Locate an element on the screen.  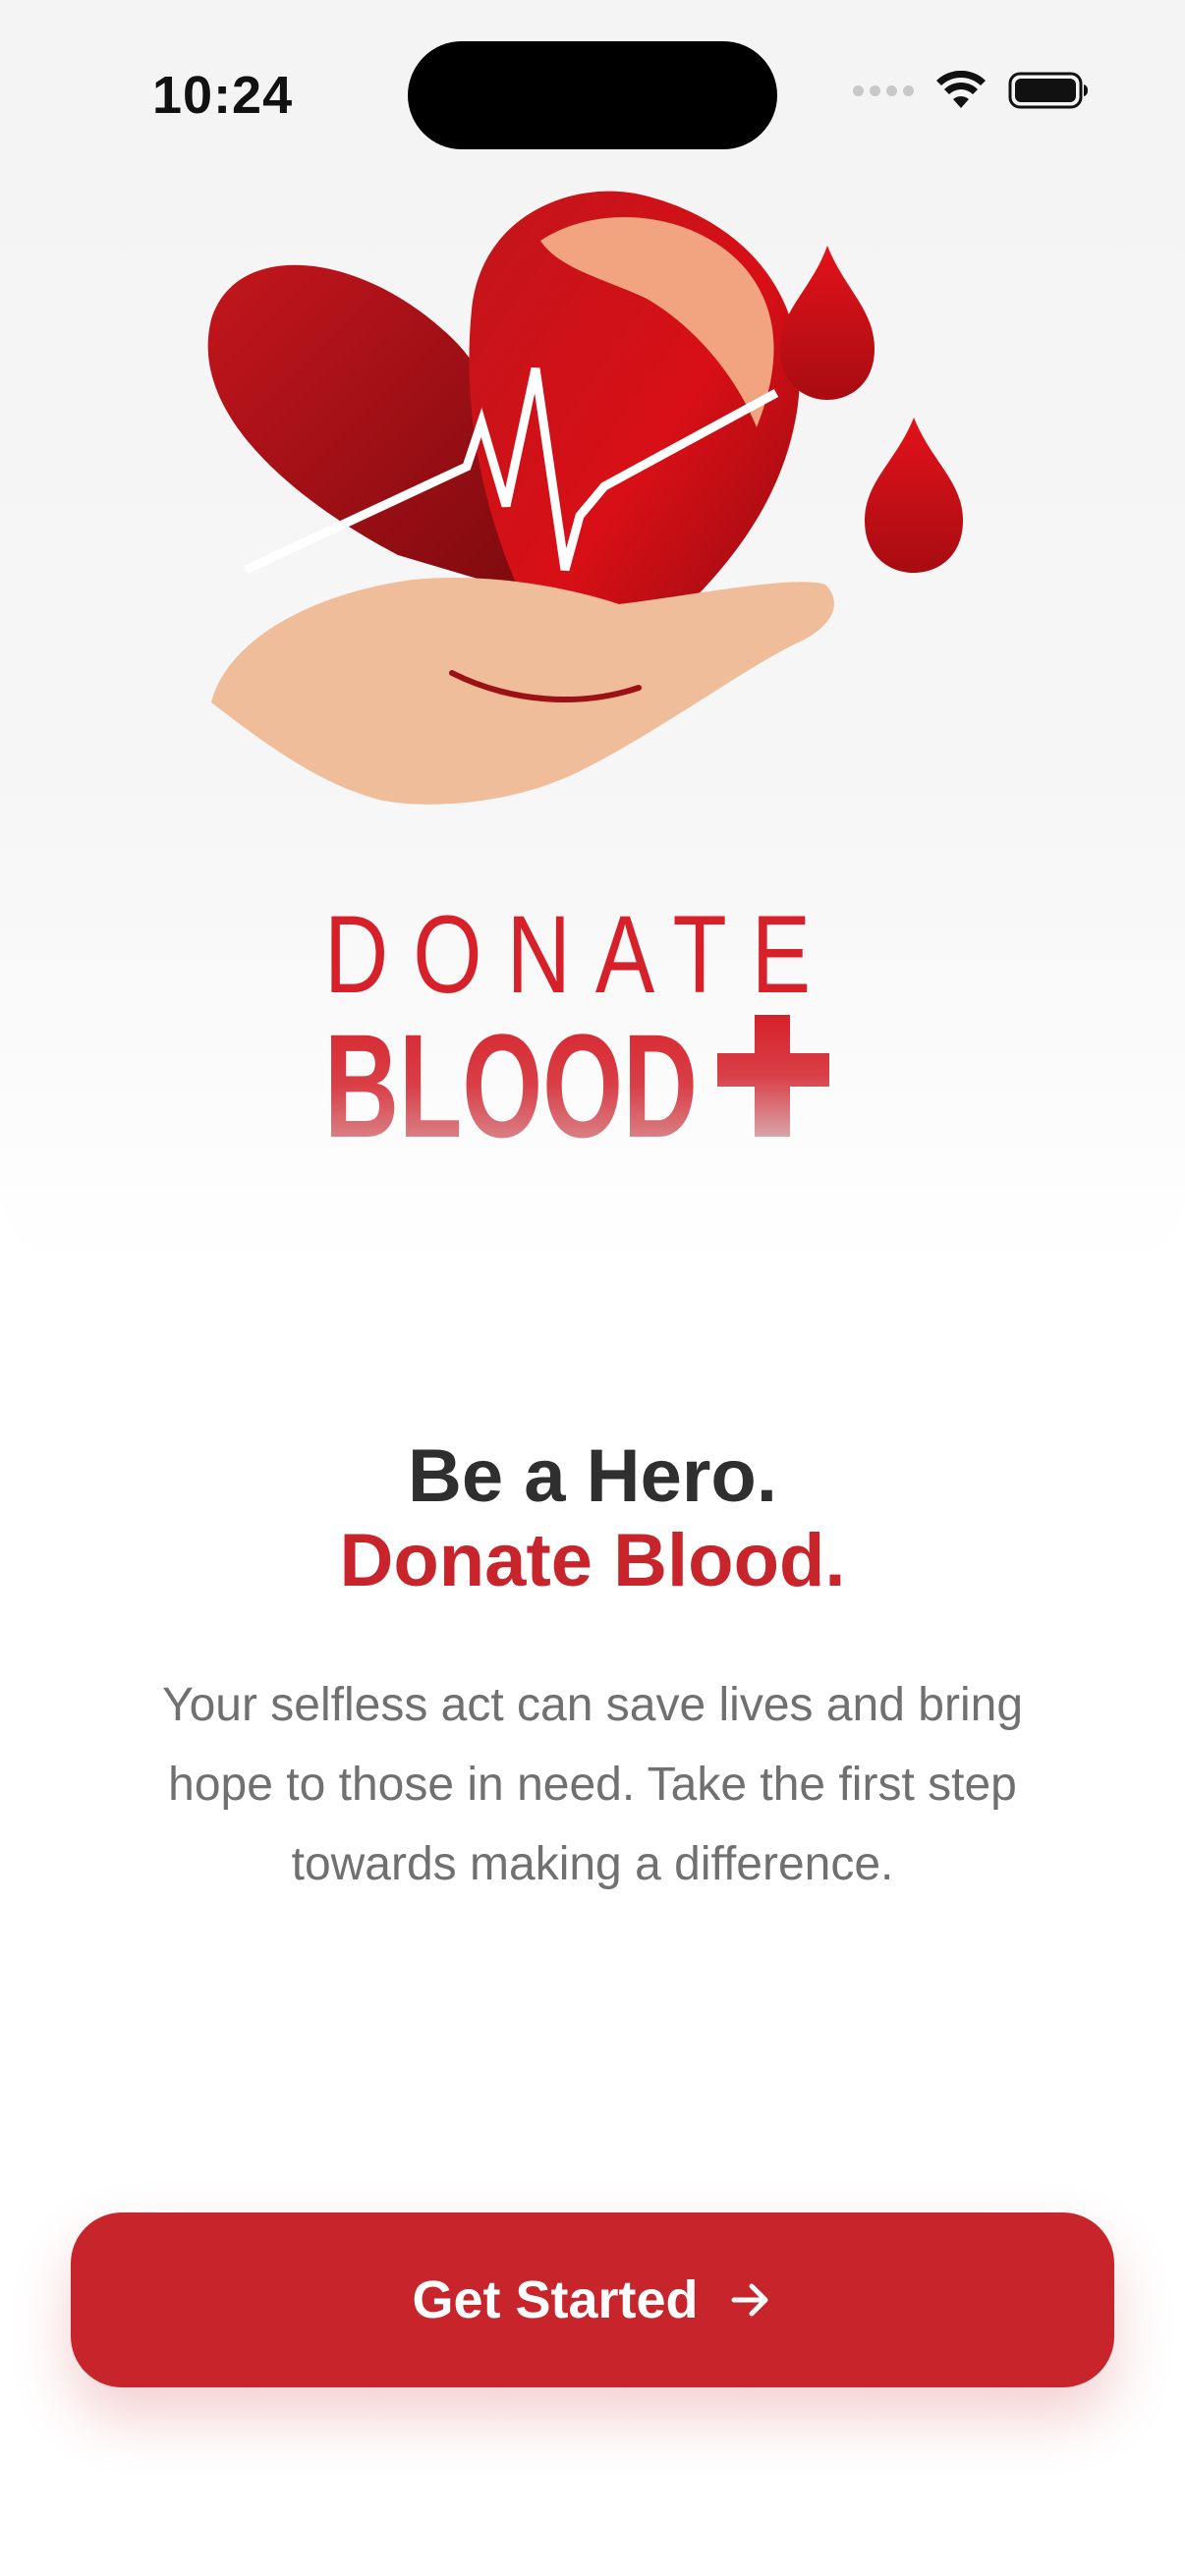
headline-line-1: Be a Hero. is located at coordinates (592, 1476).